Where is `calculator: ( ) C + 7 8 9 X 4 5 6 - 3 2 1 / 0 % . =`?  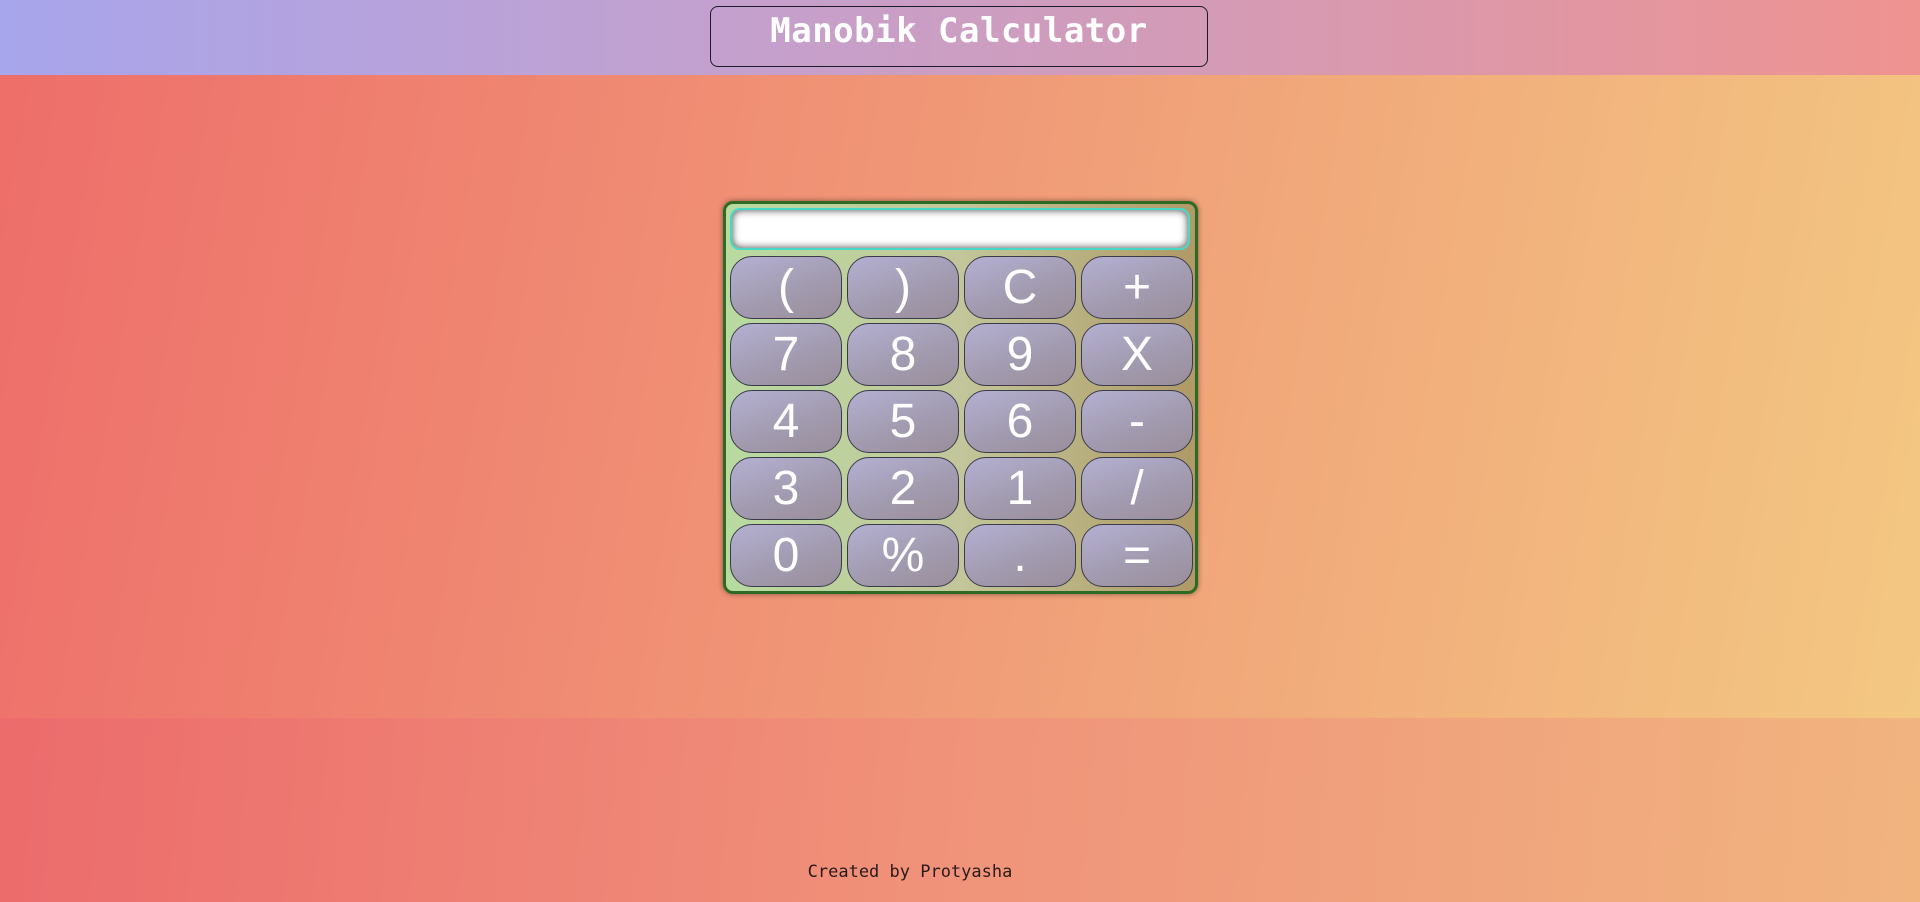
calculator: ( ) C + 7 8 9 X 4 5 6 - 3 2 1 / 0 % . = is located at coordinates (960, 397).